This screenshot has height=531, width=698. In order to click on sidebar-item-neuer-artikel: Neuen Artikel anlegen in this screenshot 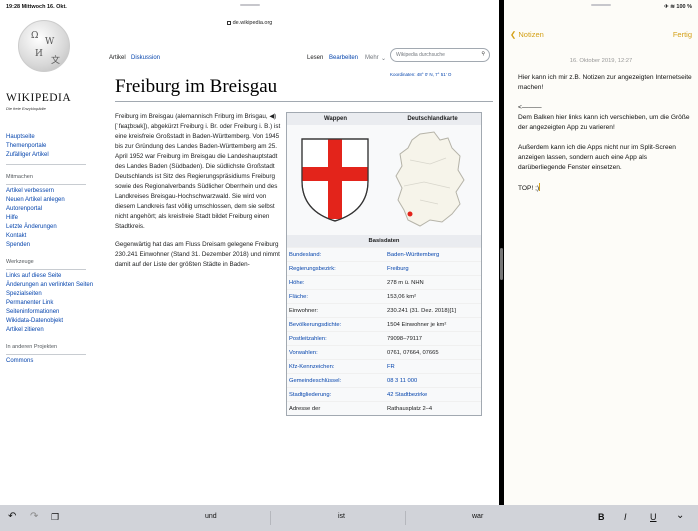, I will do `click(52, 200)`.